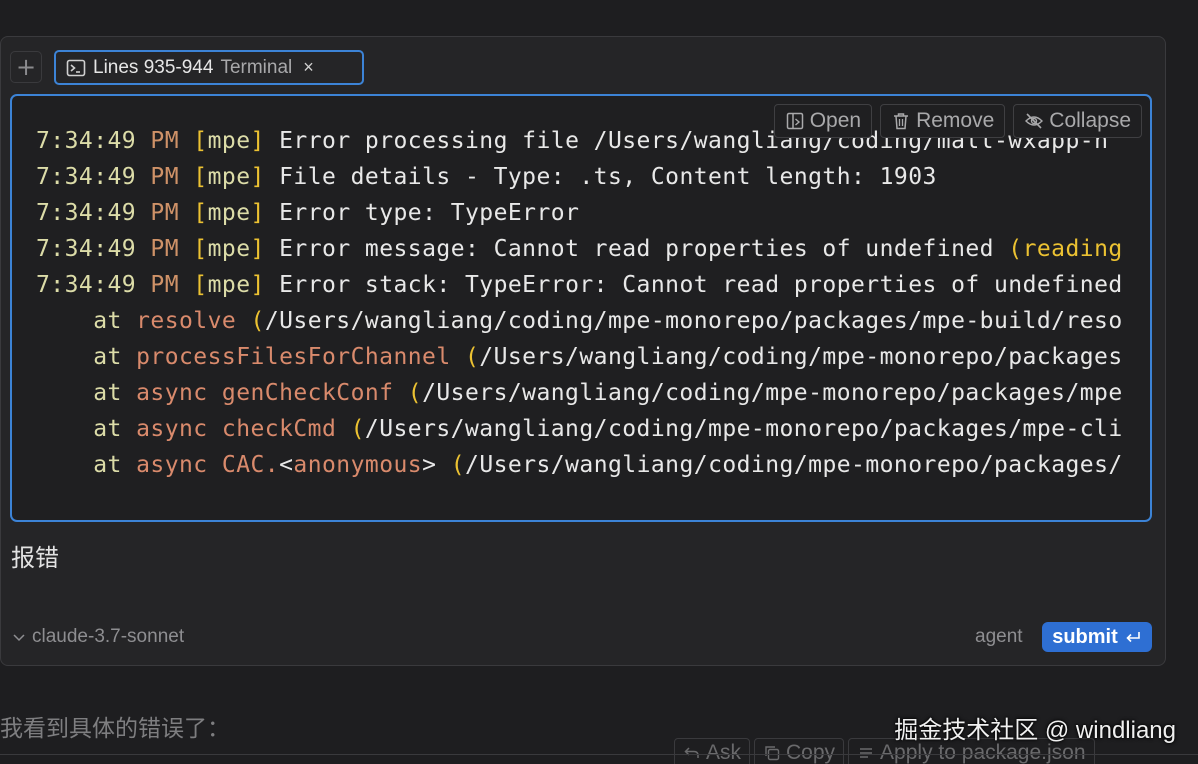  Describe the element at coordinates (1090, 120) in the screenshot. I see `collapse-label: Collapse` at that location.